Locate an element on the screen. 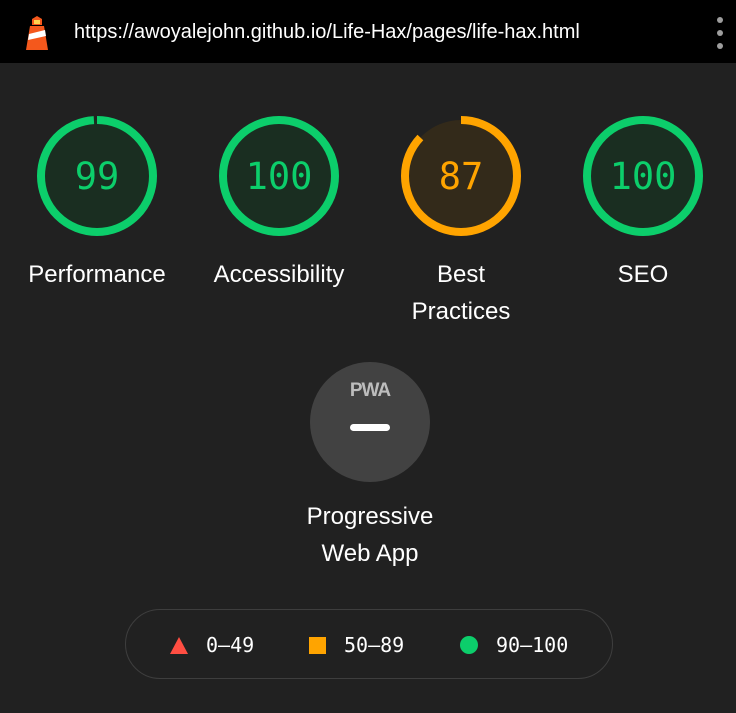  legend-item-pass: 90–100 is located at coordinates (514, 645).